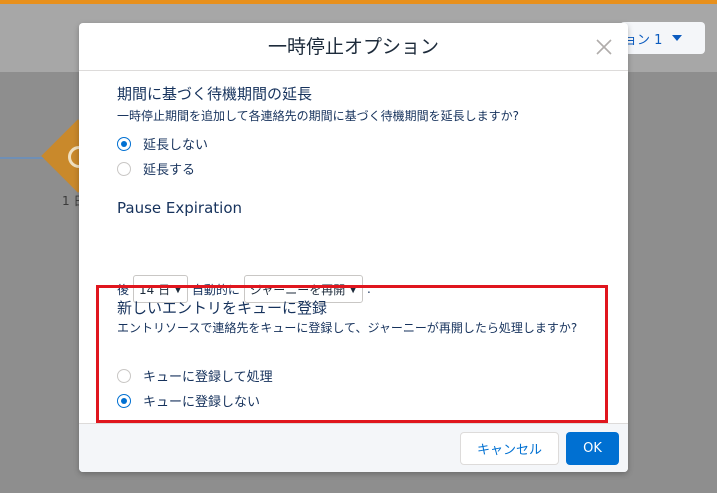  Describe the element at coordinates (208, 377) in the screenshot. I see `radio-label: キューに登録して処理` at that location.